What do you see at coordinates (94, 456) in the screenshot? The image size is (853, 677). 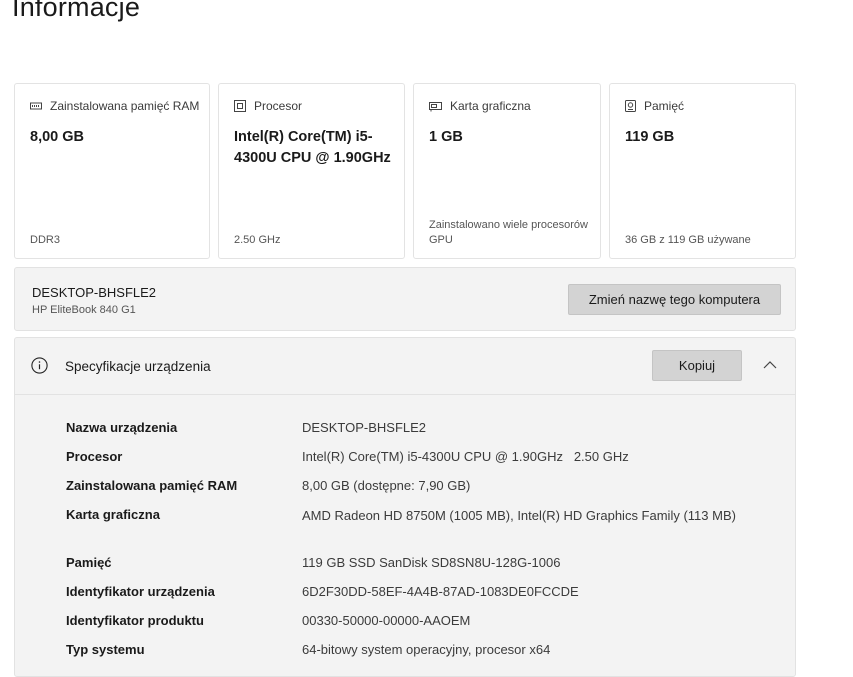 I see `spec-key: Procesor` at bounding box center [94, 456].